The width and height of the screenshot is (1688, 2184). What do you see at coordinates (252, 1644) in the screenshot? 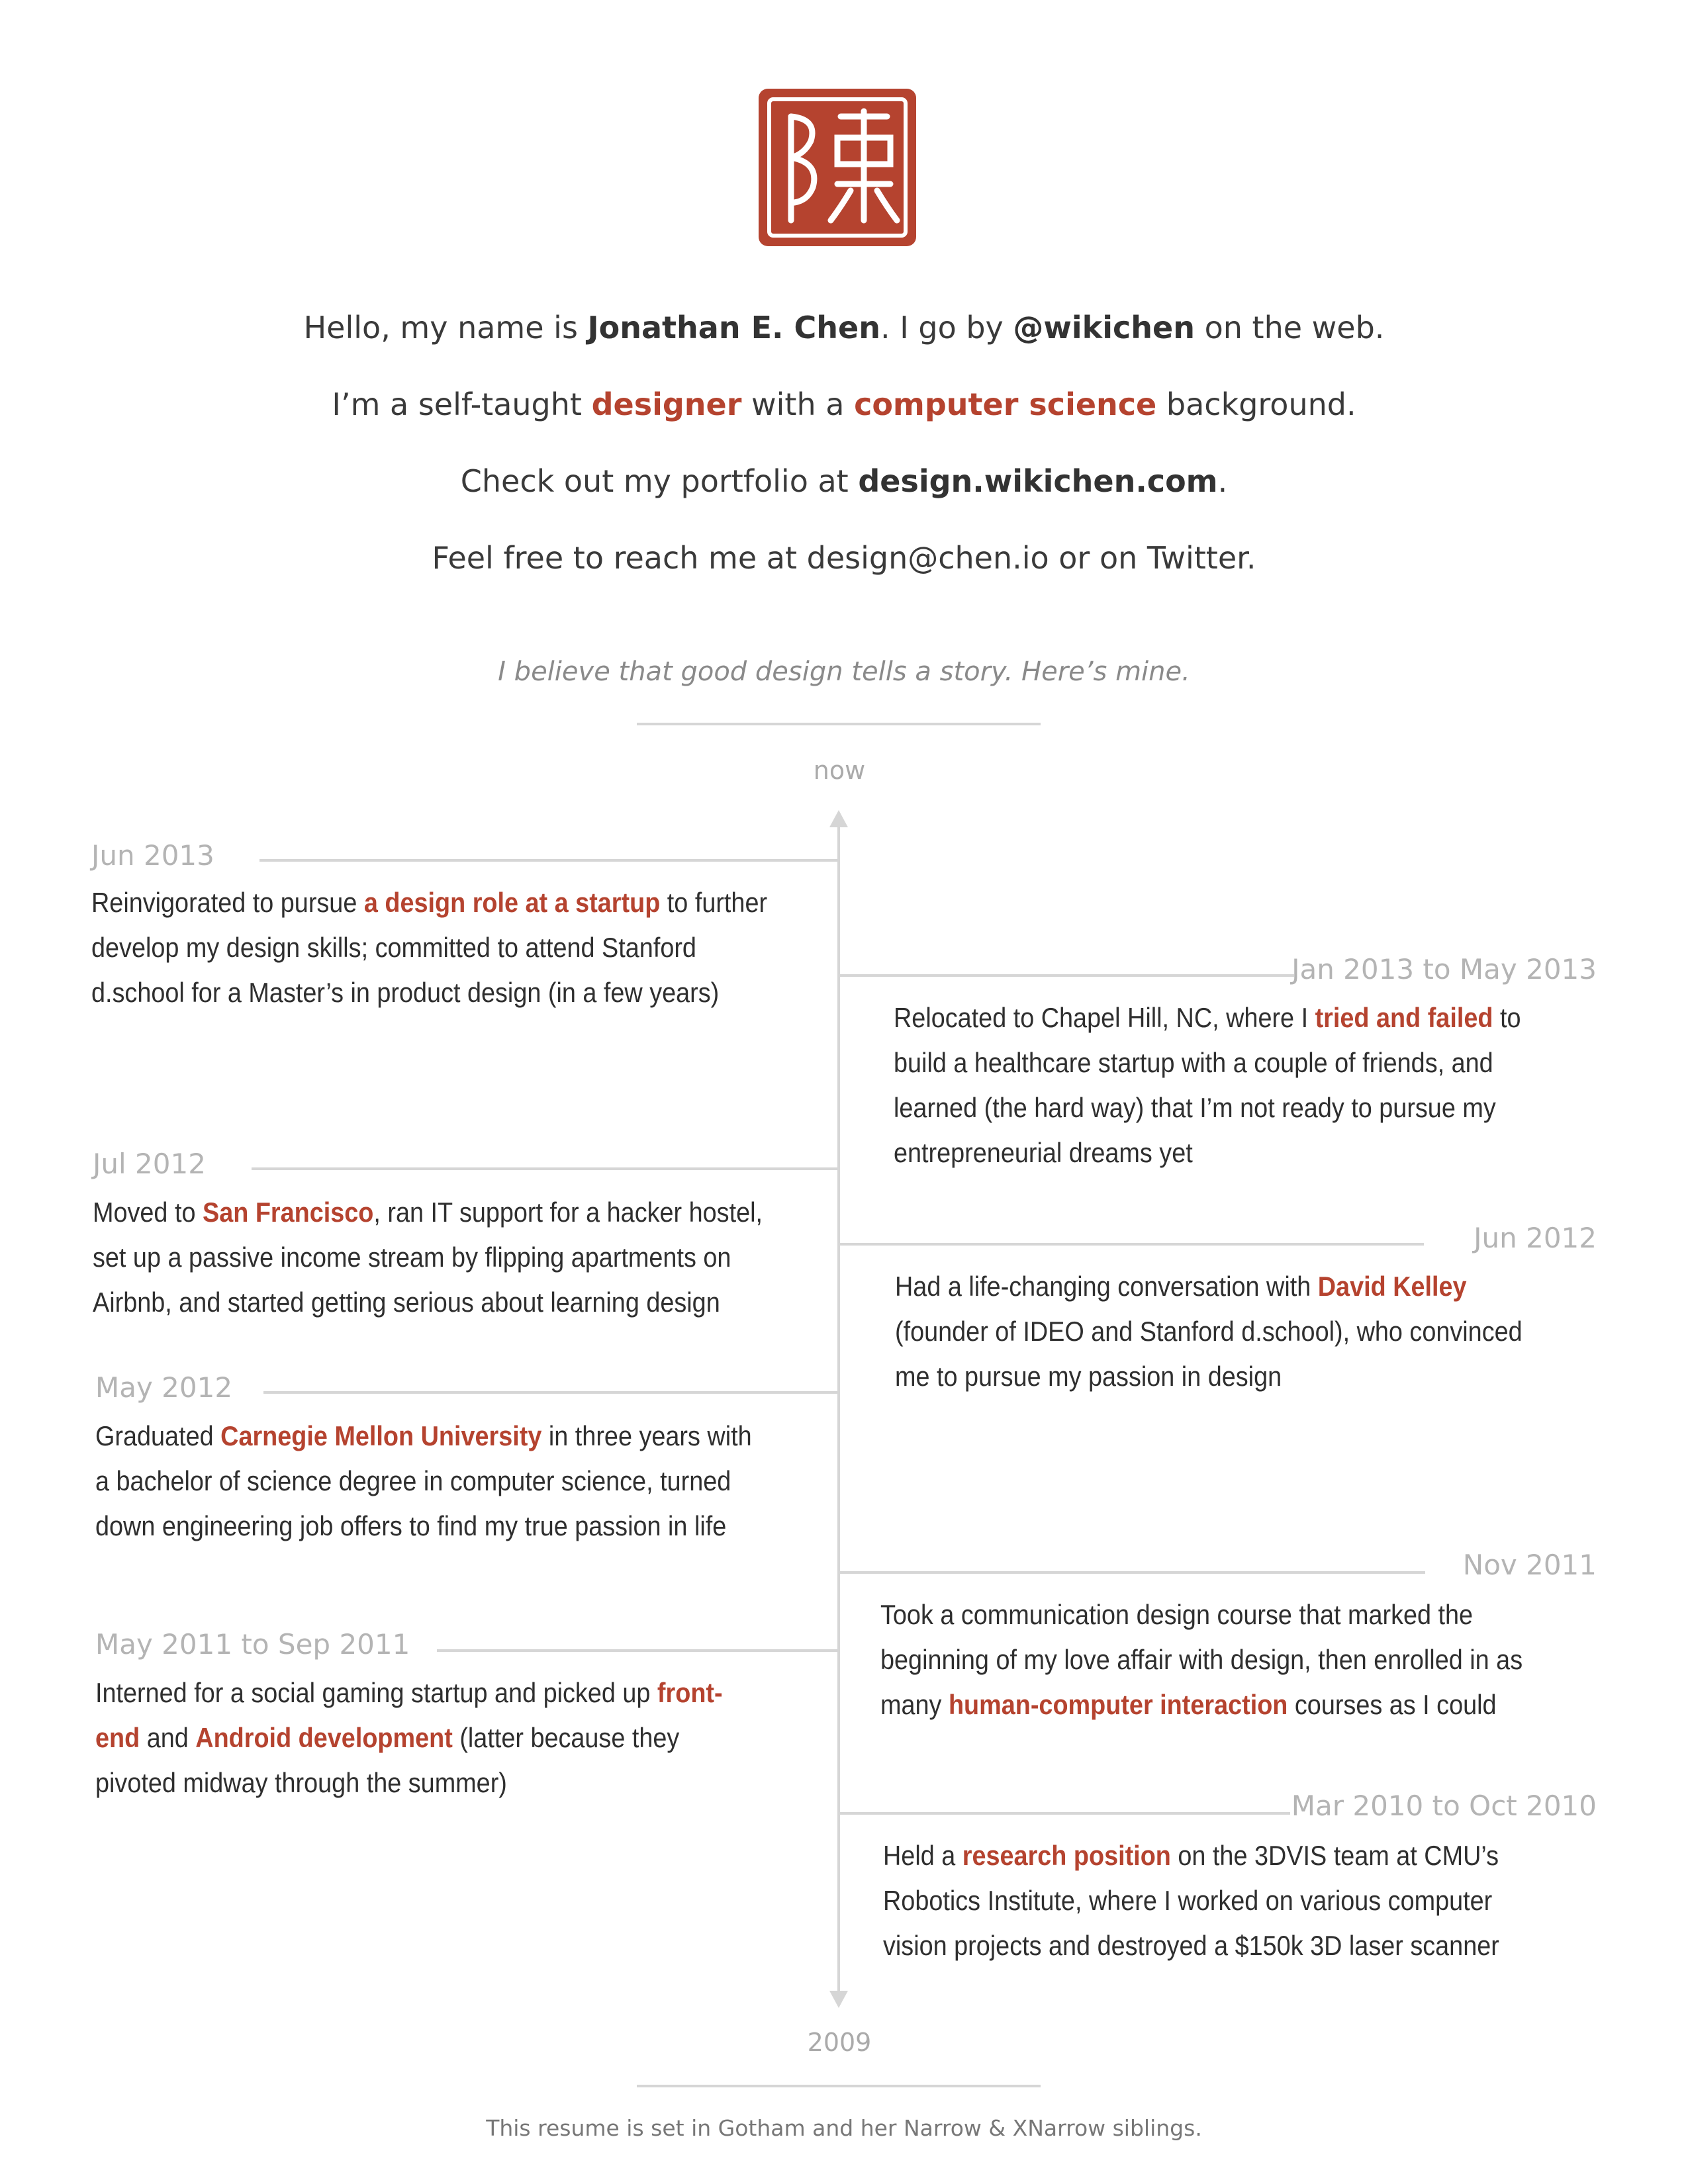
I see `entry-date: May 2011 to Sep 2011` at bounding box center [252, 1644].